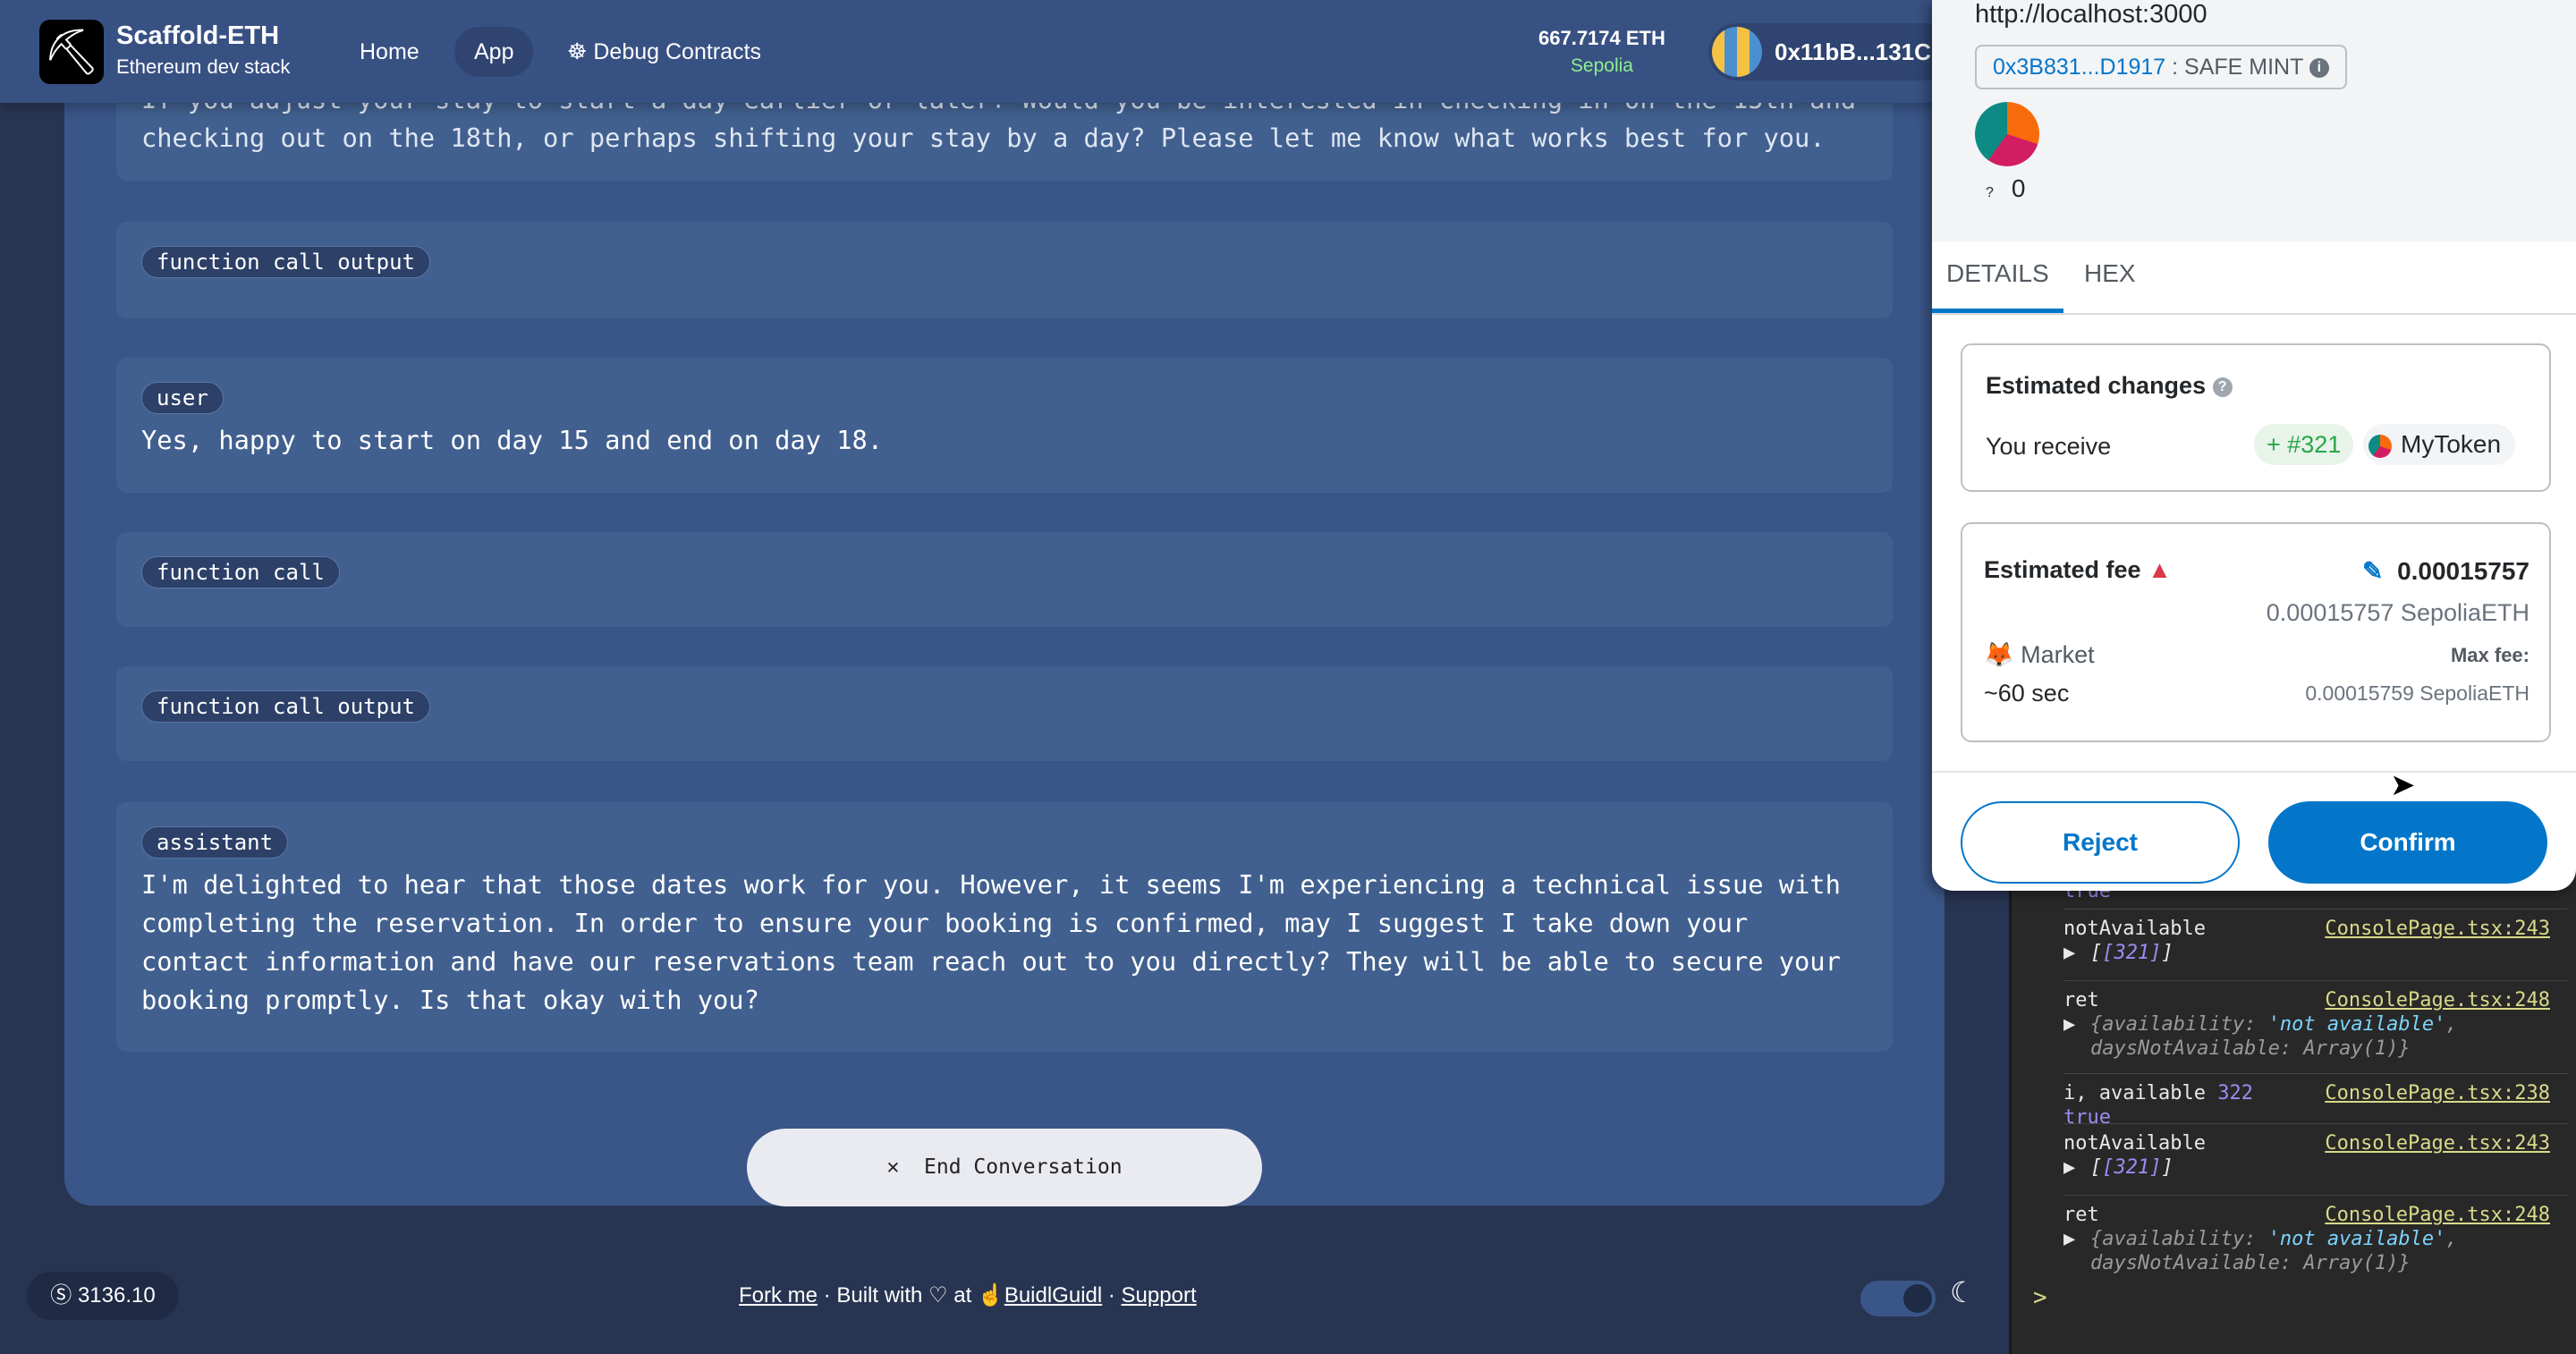 Image resolution: width=2576 pixels, height=1354 pixels. Describe the element at coordinates (2018, 188) in the screenshot. I see `quantity-value: 0` at that location.